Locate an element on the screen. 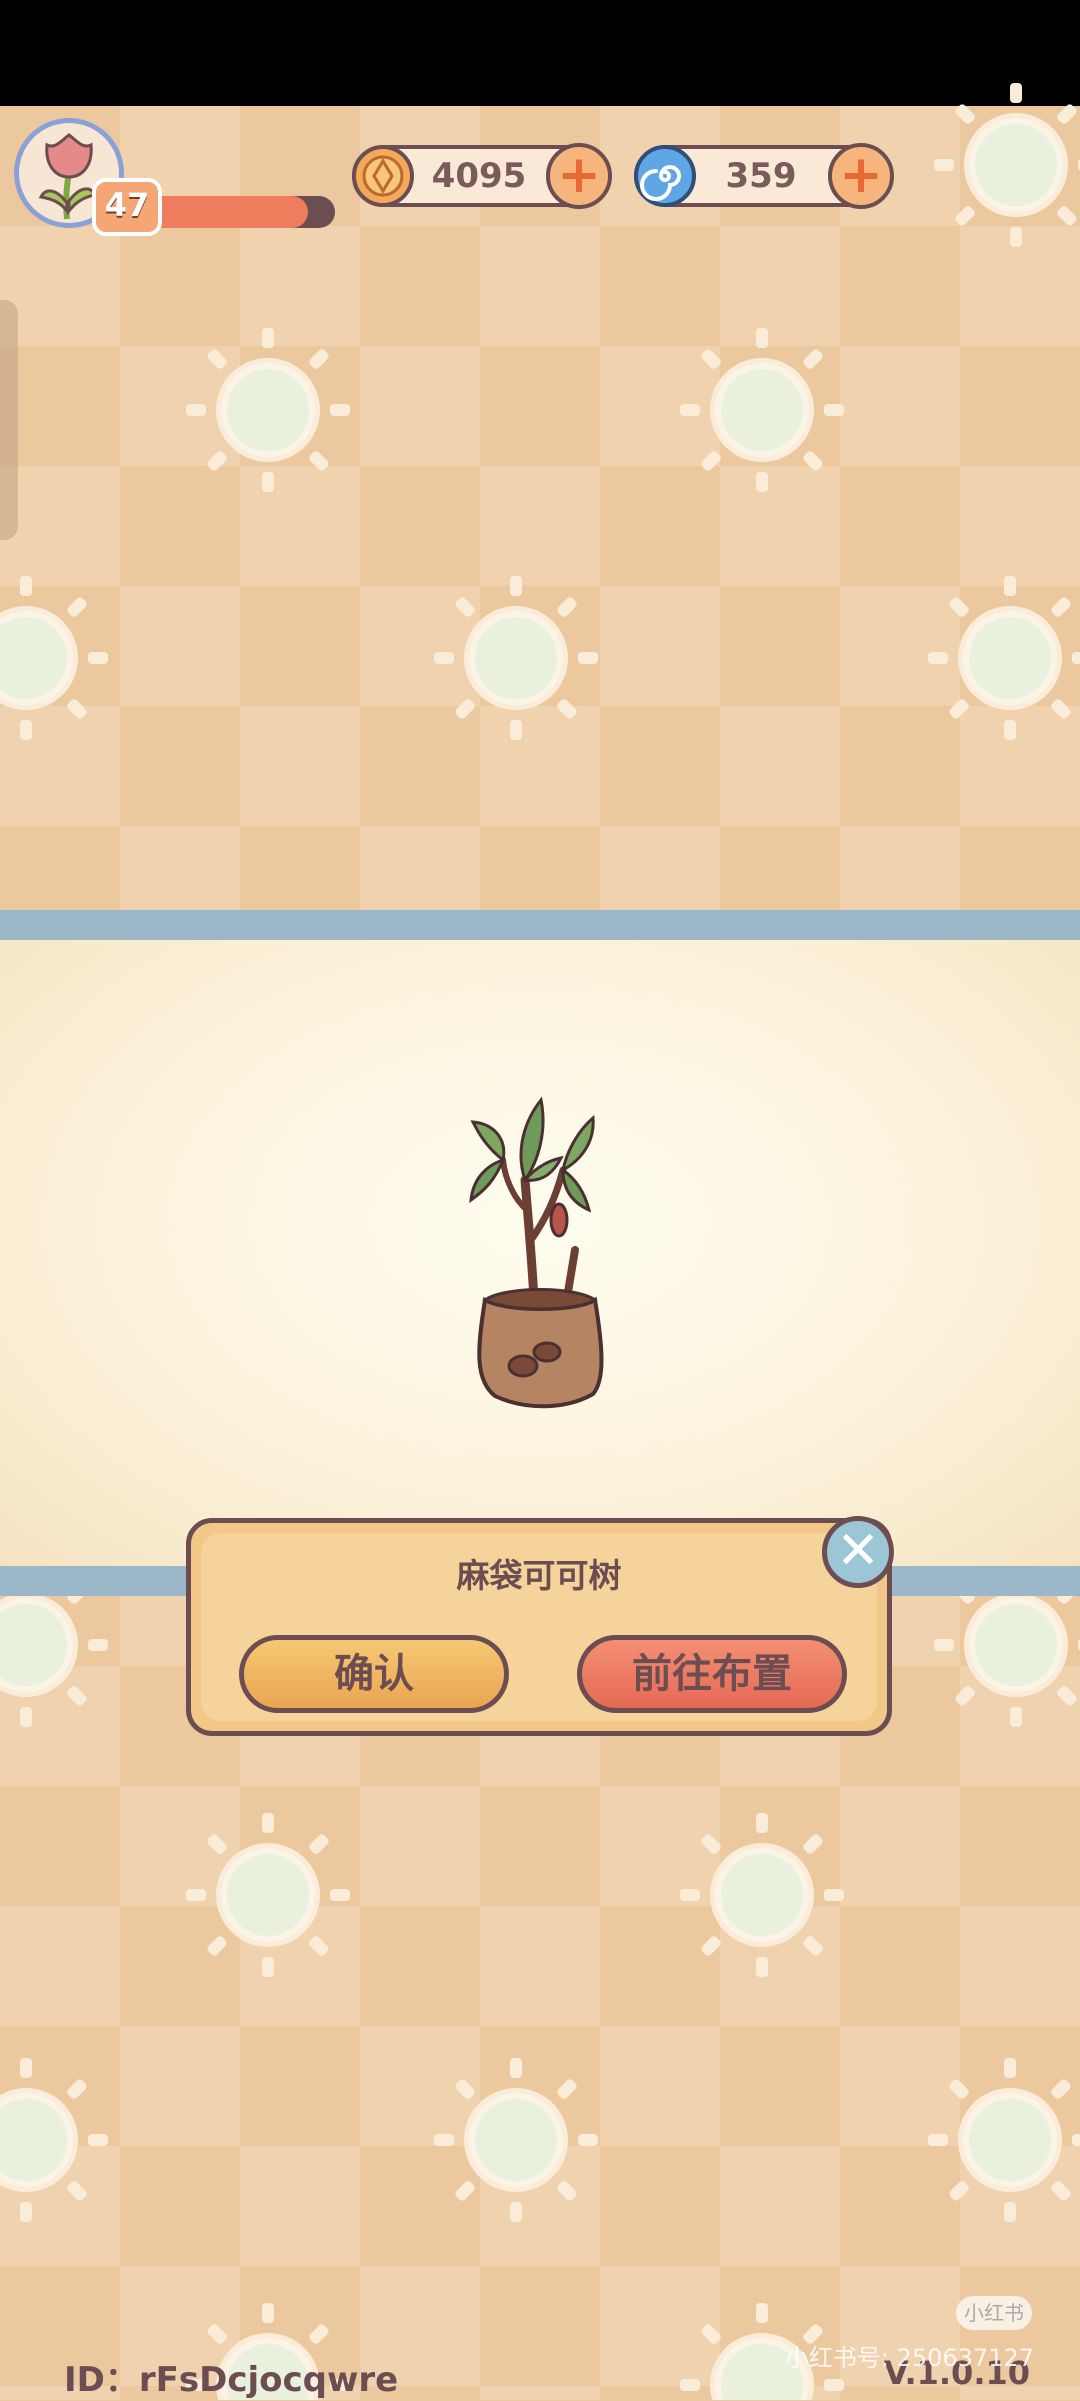  go-place-button: 前往布置 is located at coordinates (712, 1674).